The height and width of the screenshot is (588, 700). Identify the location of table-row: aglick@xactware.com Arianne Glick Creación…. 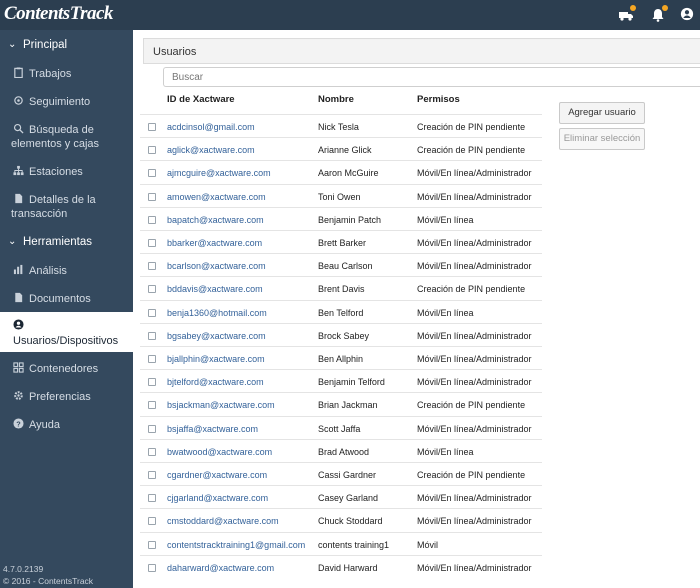
(341, 148).